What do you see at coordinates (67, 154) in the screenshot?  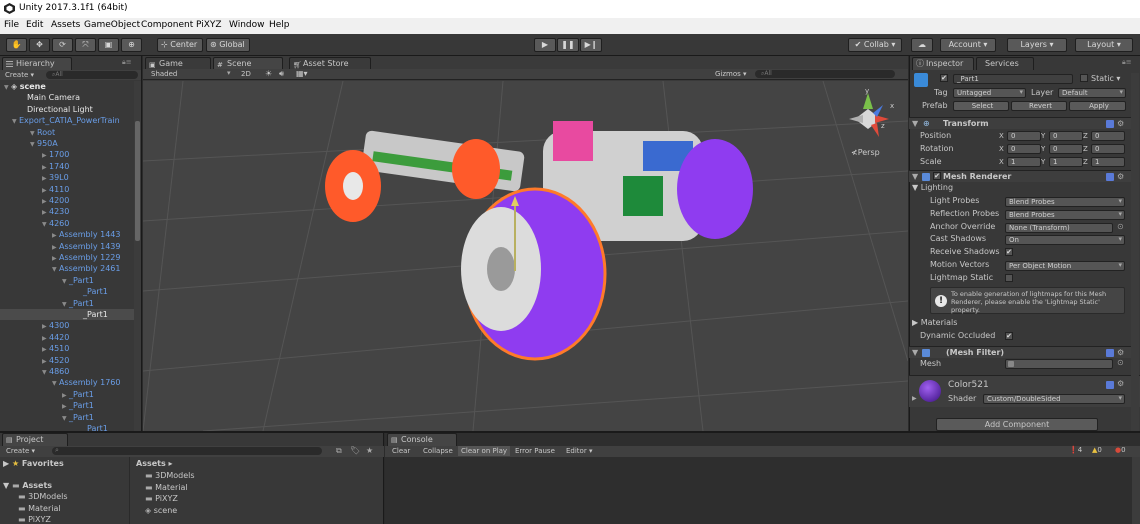 I see `hierarchy-item: ▶ 1700` at bounding box center [67, 154].